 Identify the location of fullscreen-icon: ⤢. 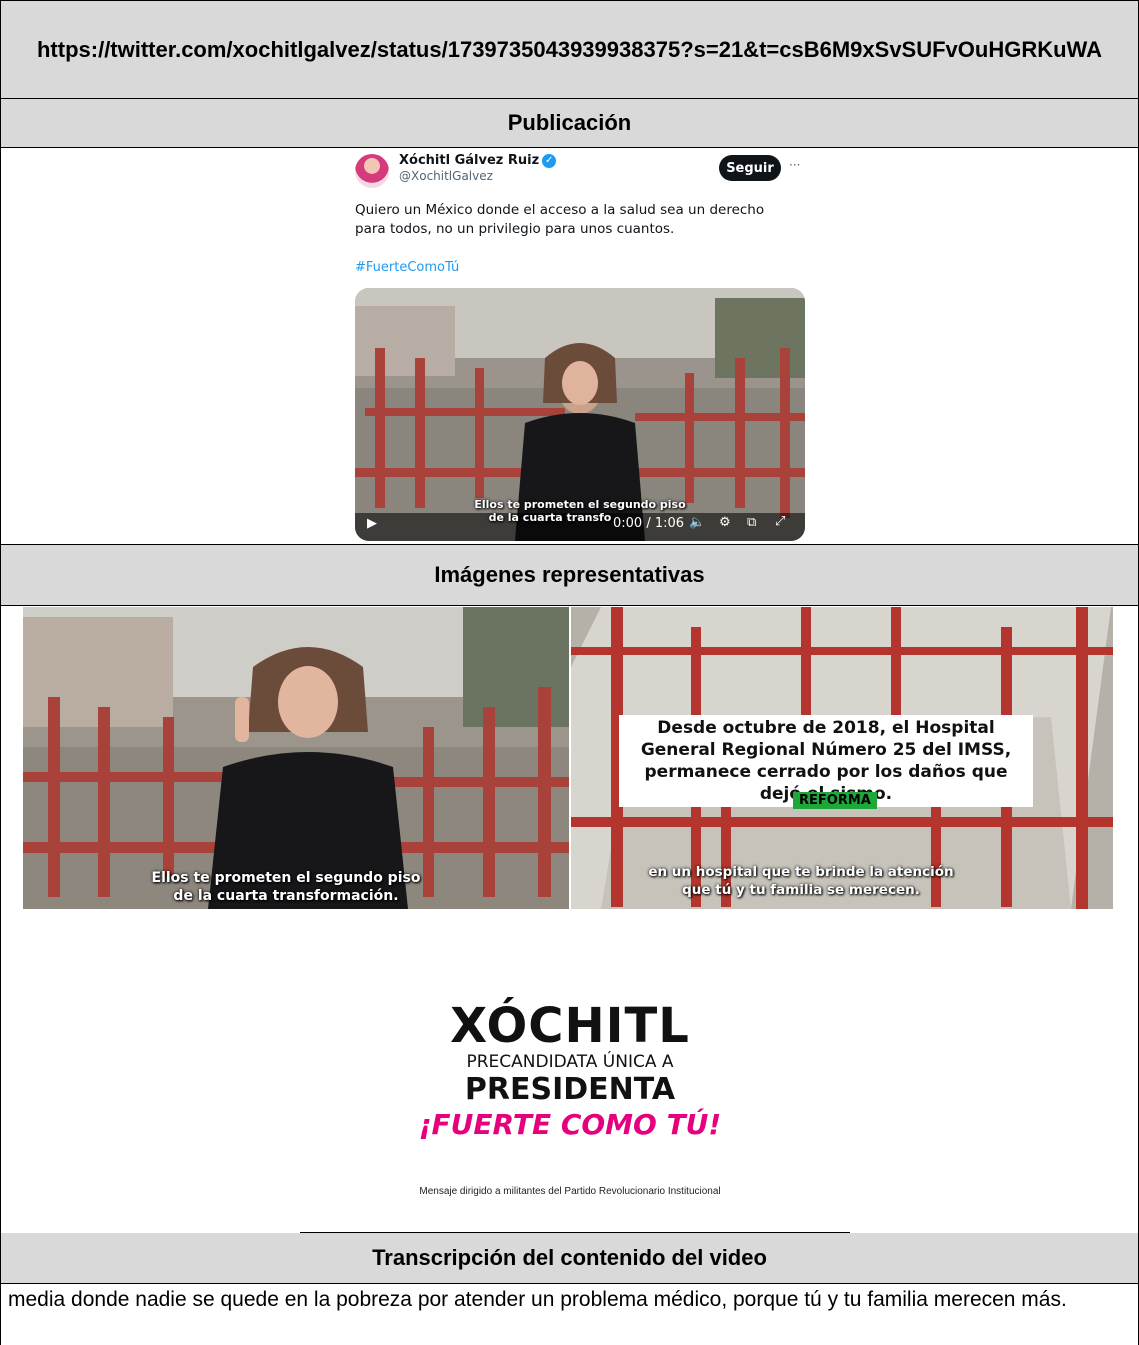
(780, 521).